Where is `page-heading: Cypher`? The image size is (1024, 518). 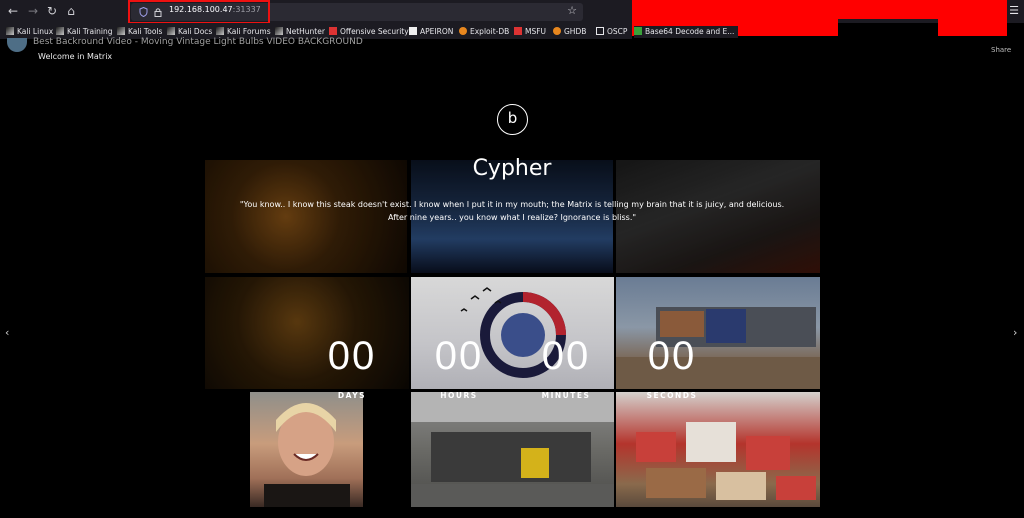 page-heading: Cypher is located at coordinates (512, 168).